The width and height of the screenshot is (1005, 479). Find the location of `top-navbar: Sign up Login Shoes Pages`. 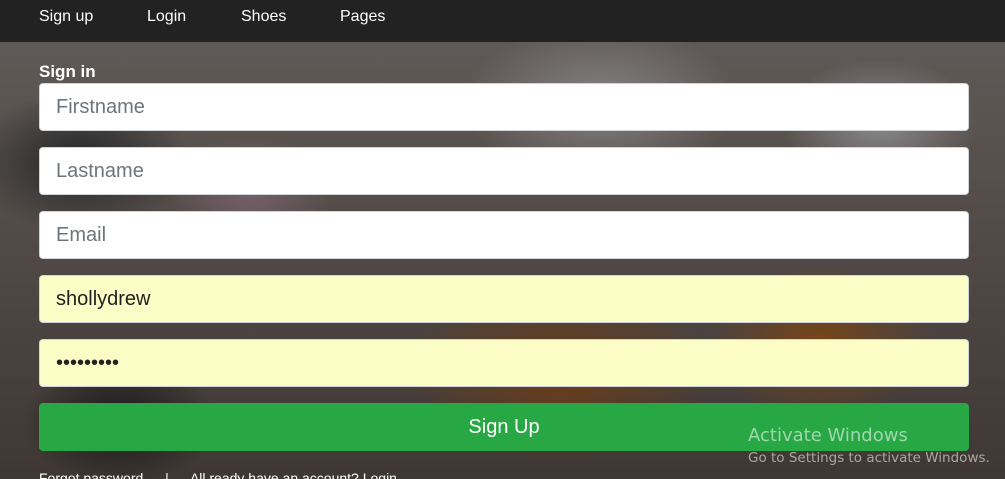

top-navbar: Sign up Login Shoes Pages is located at coordinates (502, 21).